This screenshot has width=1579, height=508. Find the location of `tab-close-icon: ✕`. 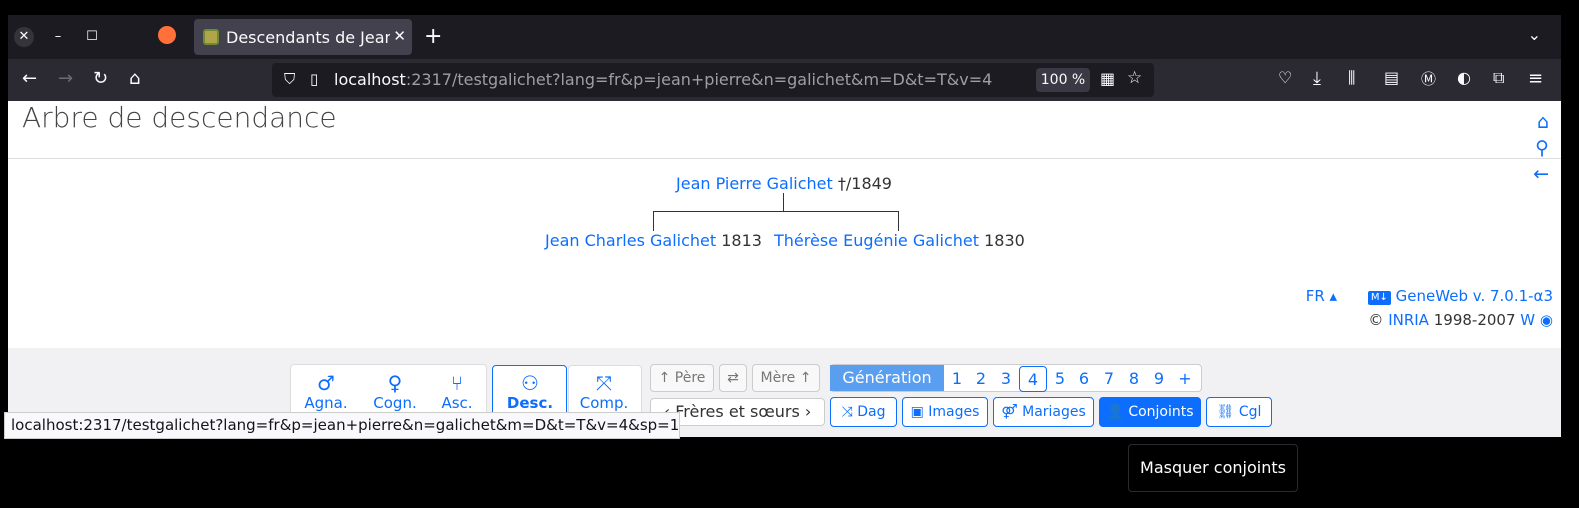

tab-close-icon: ✕ is located at coordinates (399, 36).